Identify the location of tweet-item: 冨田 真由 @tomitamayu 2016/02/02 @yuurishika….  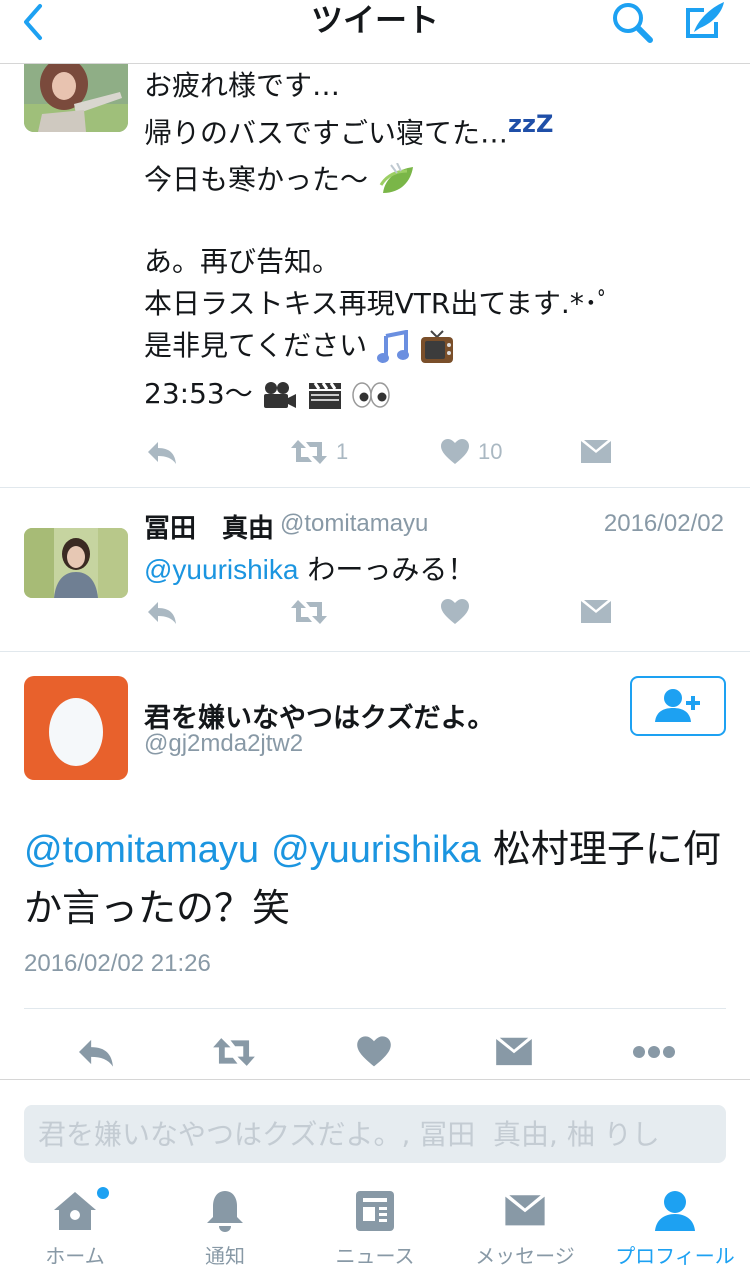
(375, 570).